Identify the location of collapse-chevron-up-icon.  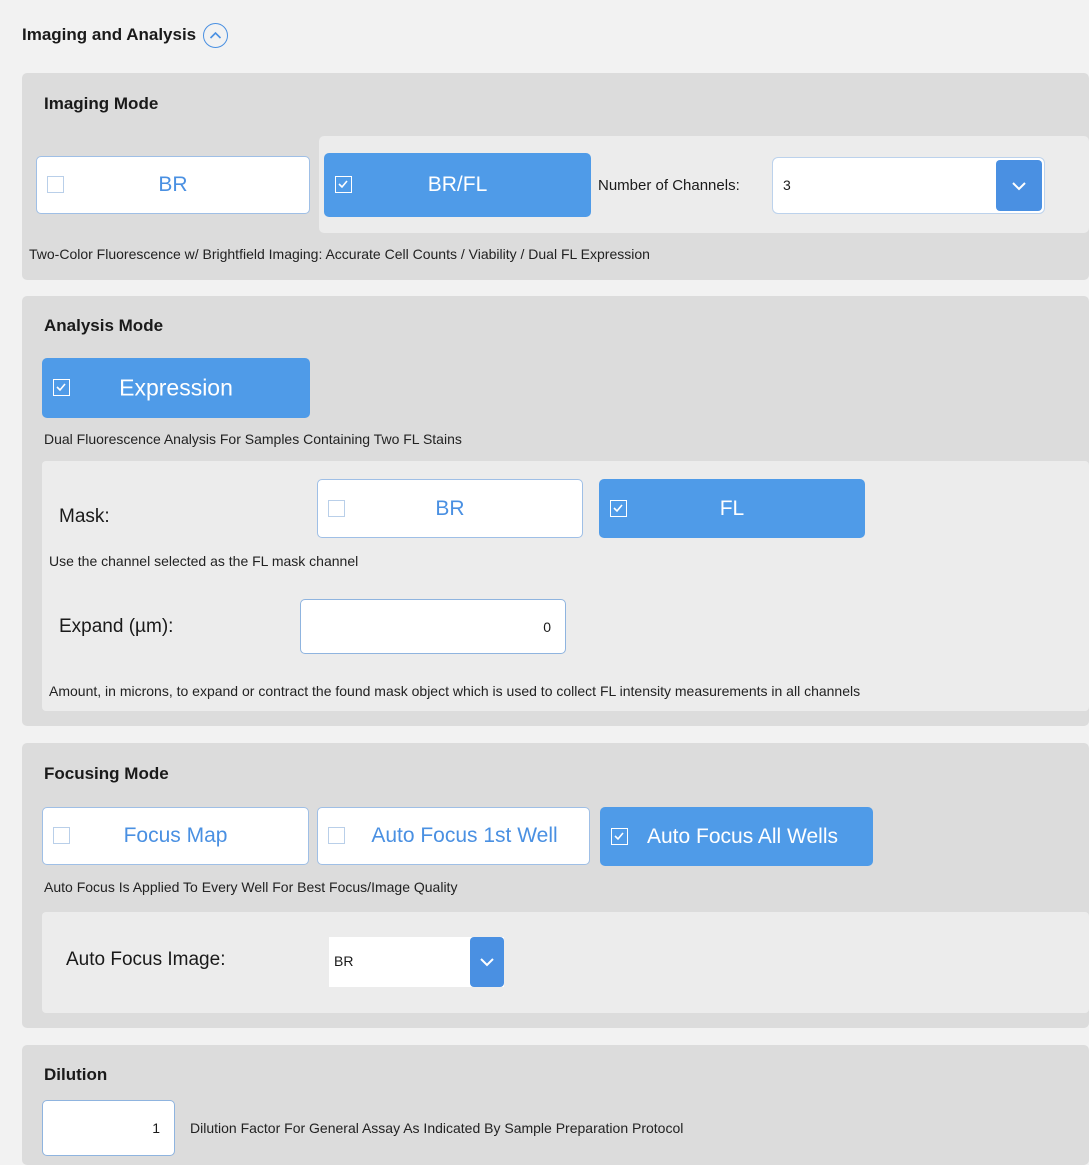
(216, 35).